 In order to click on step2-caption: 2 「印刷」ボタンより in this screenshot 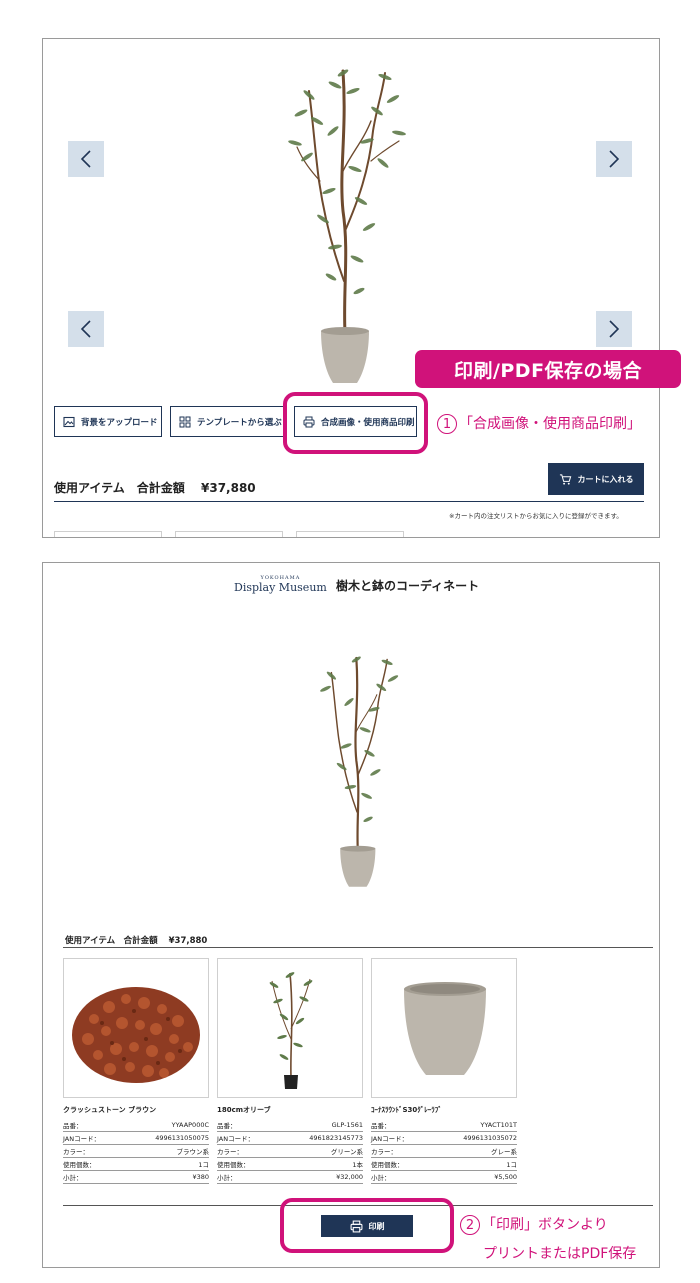, I will do `click(534, 1224)`.